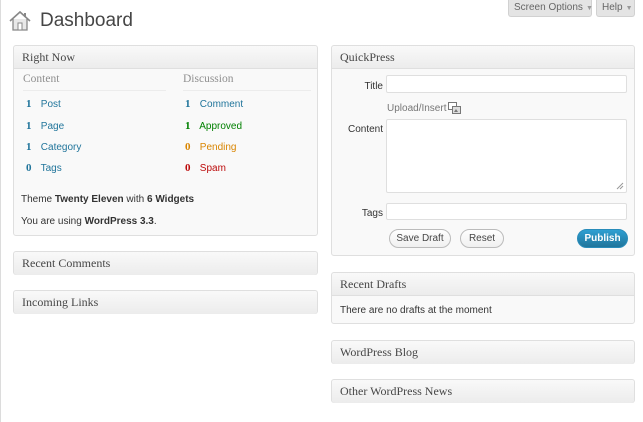 The width and height of the screenshot is (643, 422). What do you see at coordinates (188, 147) in the screenshot?
I see `pending-count: 0` at bounding box center [188, 147].